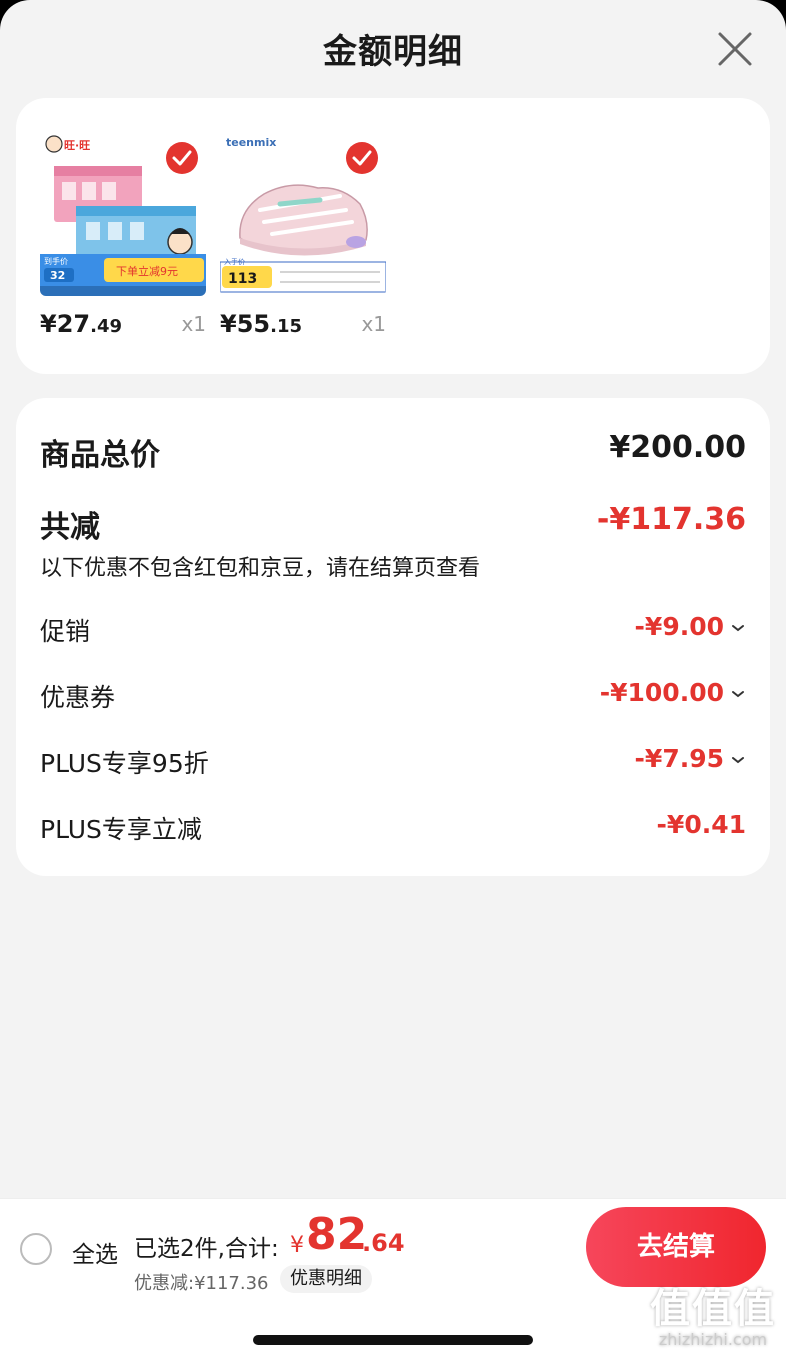 This screenshot has height=1362, width=786. Describe the element at coordinates (677, 447) in the screenshot. I see `total-price-value: ¥200.00` at that location.